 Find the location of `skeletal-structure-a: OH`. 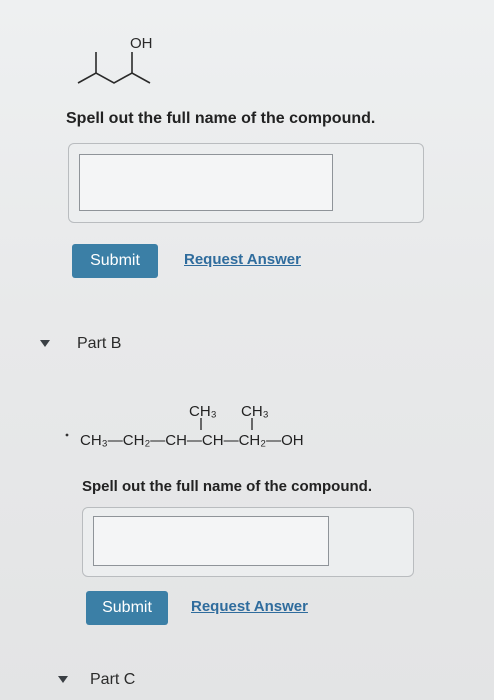

skeletal-structure-a: OH is located at coordinates (115, 59).